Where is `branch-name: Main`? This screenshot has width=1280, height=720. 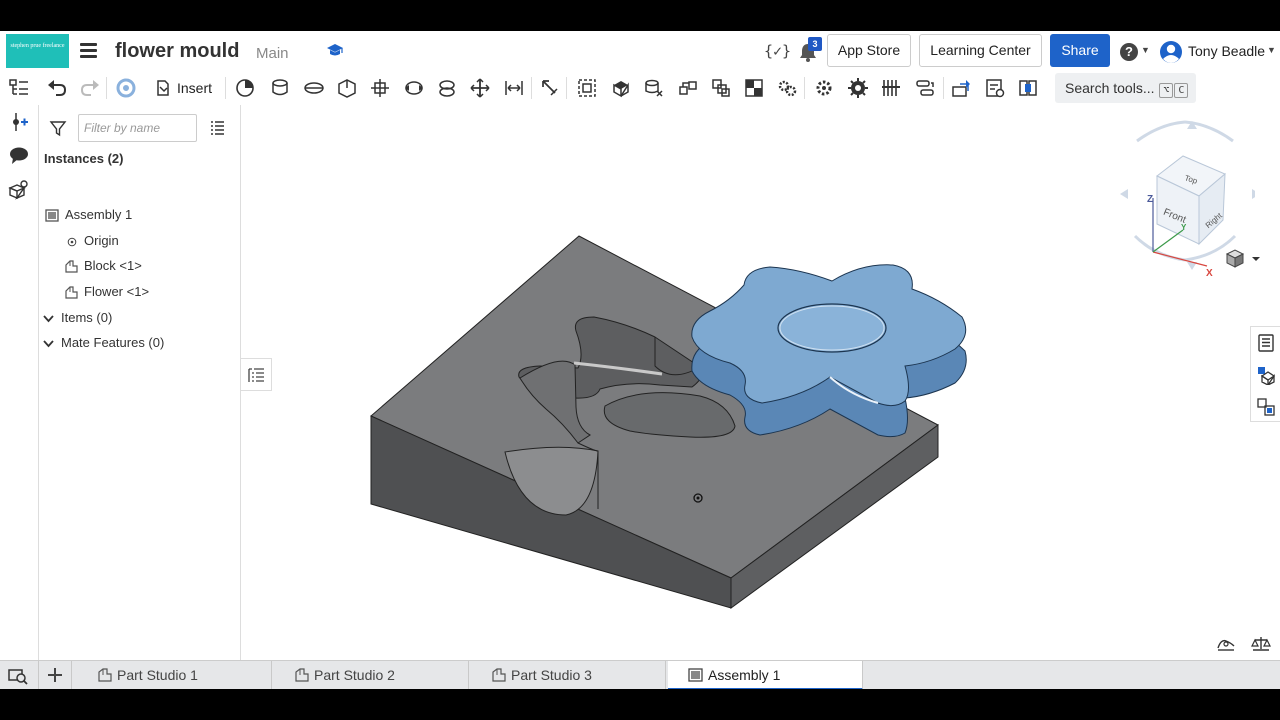
branch-name: Main is located at coordinates (272, 53).